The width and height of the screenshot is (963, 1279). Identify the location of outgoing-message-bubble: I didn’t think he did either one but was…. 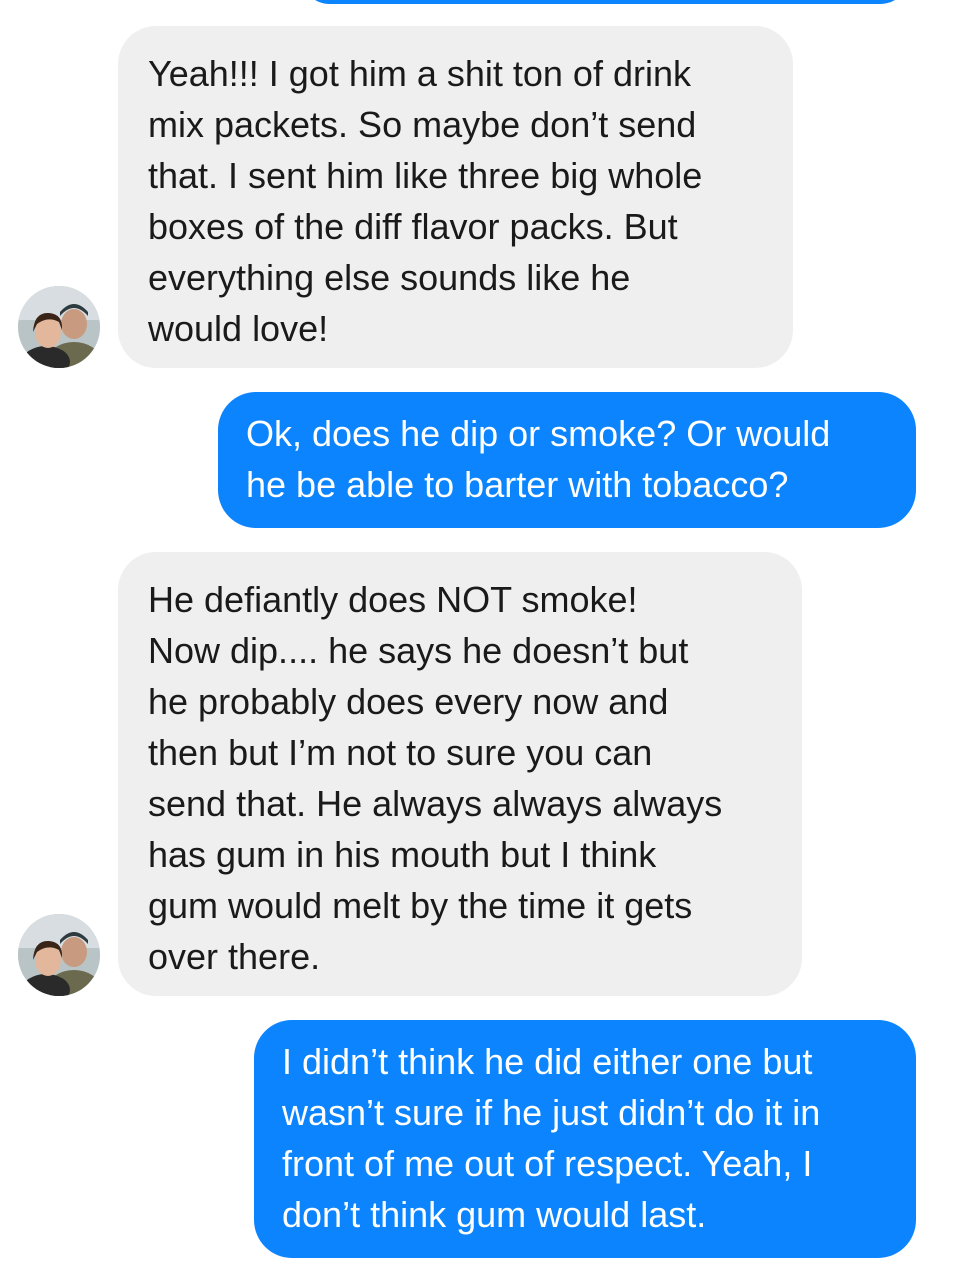
(585, 1139).